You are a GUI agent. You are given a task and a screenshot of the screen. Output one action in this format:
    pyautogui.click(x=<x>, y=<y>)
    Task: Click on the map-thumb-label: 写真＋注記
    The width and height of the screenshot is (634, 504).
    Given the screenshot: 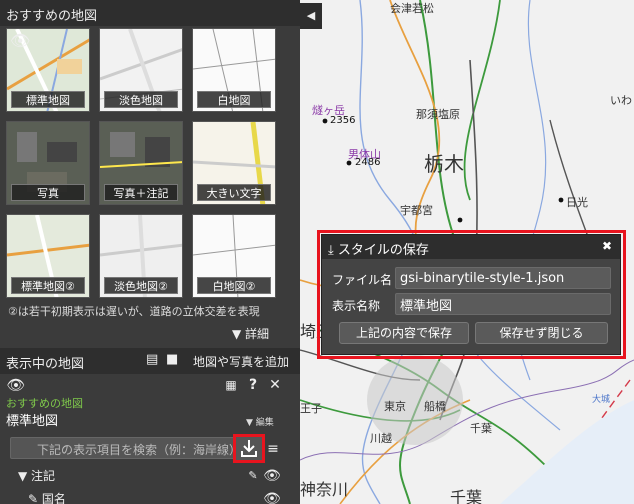 What is the action you would take?
    pyautogui.click(x=141, y=192)
    